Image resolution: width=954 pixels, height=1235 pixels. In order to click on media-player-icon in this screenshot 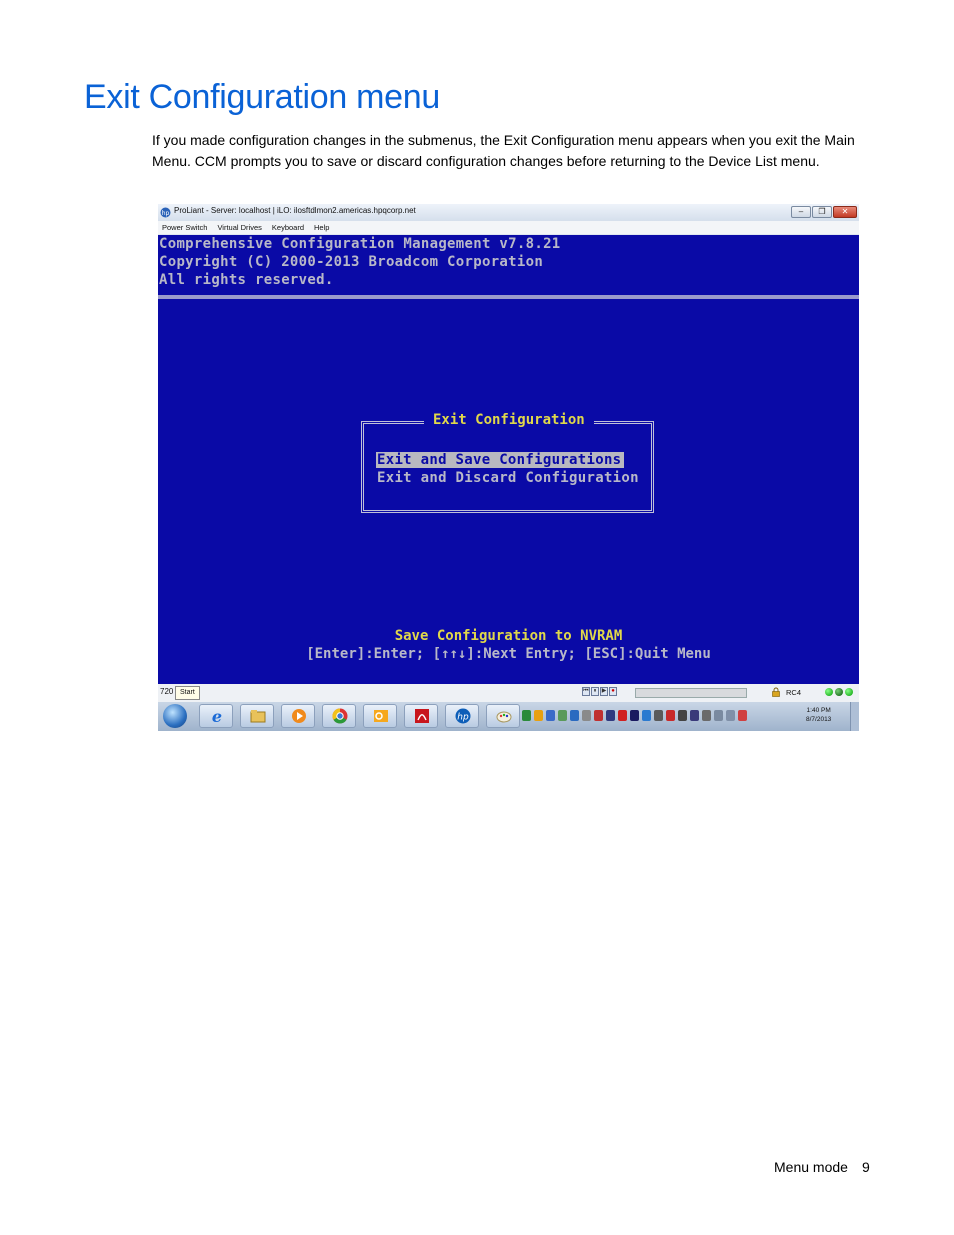, I will do `click(299, 716)`.